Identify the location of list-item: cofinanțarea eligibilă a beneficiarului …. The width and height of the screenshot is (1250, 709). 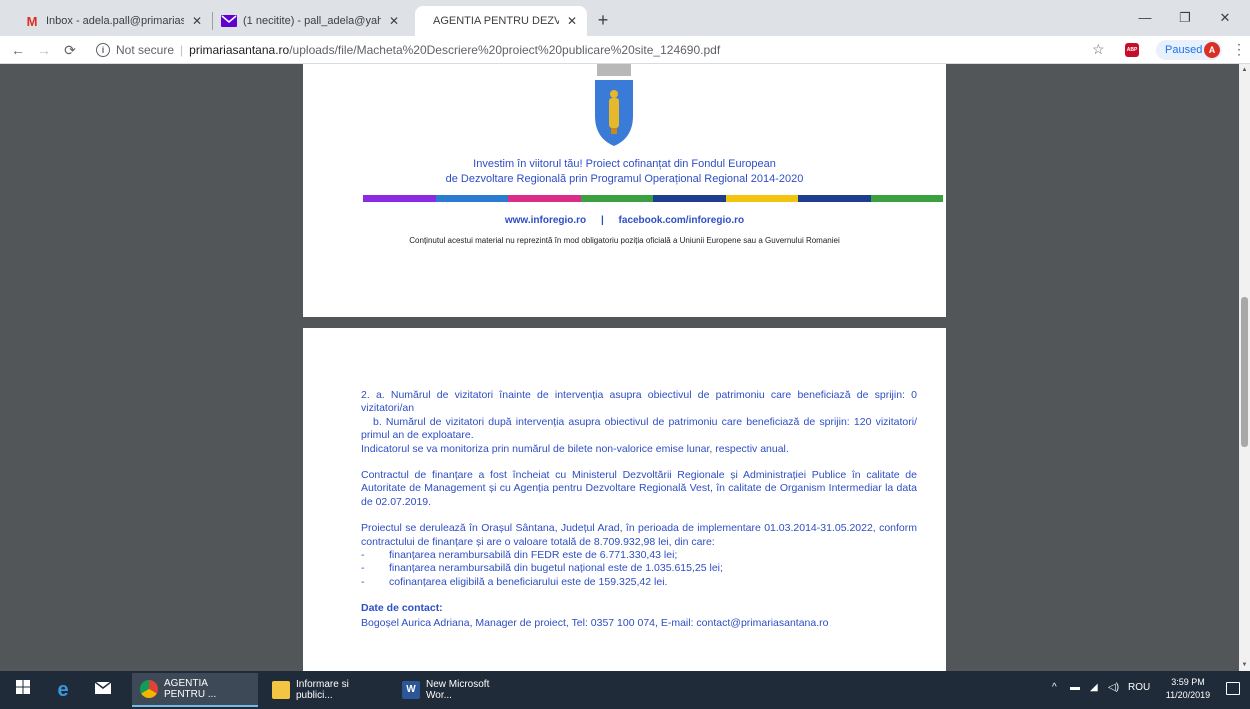
(639, 583).